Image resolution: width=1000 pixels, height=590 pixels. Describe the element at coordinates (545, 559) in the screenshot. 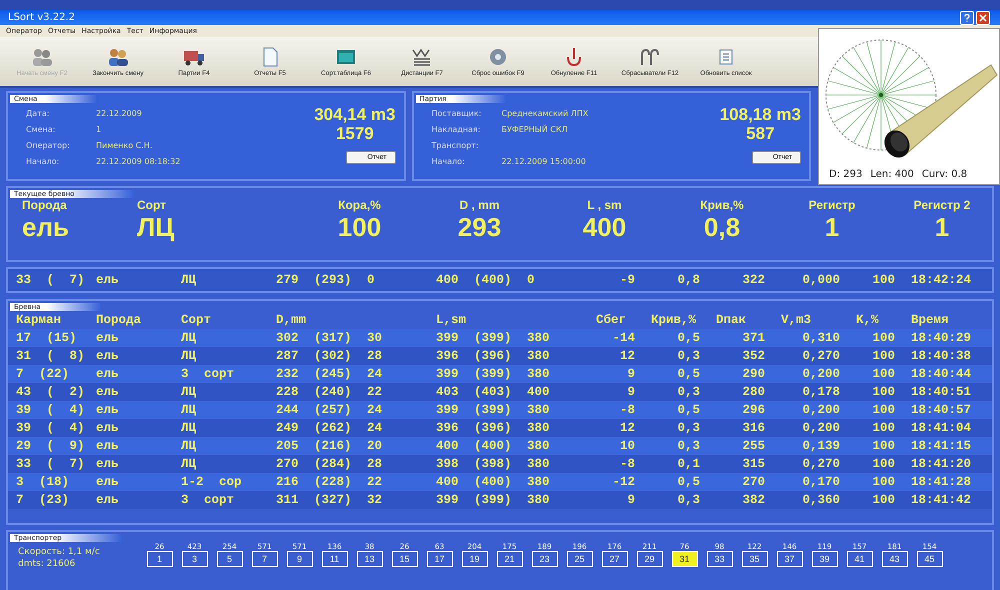

I see `pocket-button: 23` at that location.